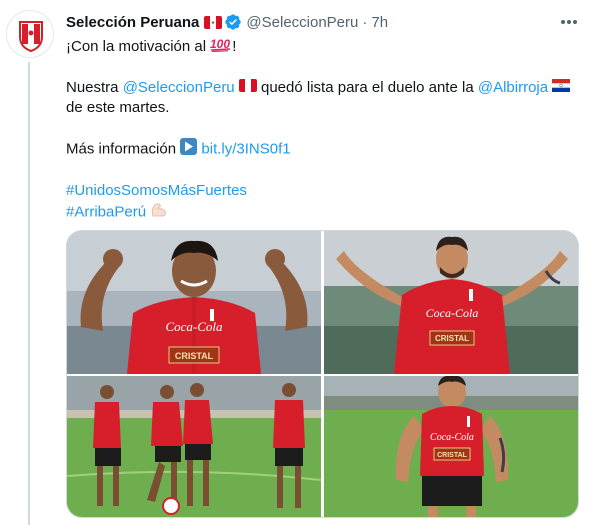 This screenshot has height=525, width=600. I want to click on text-mas-informacion: Más información, so click(121, 149).